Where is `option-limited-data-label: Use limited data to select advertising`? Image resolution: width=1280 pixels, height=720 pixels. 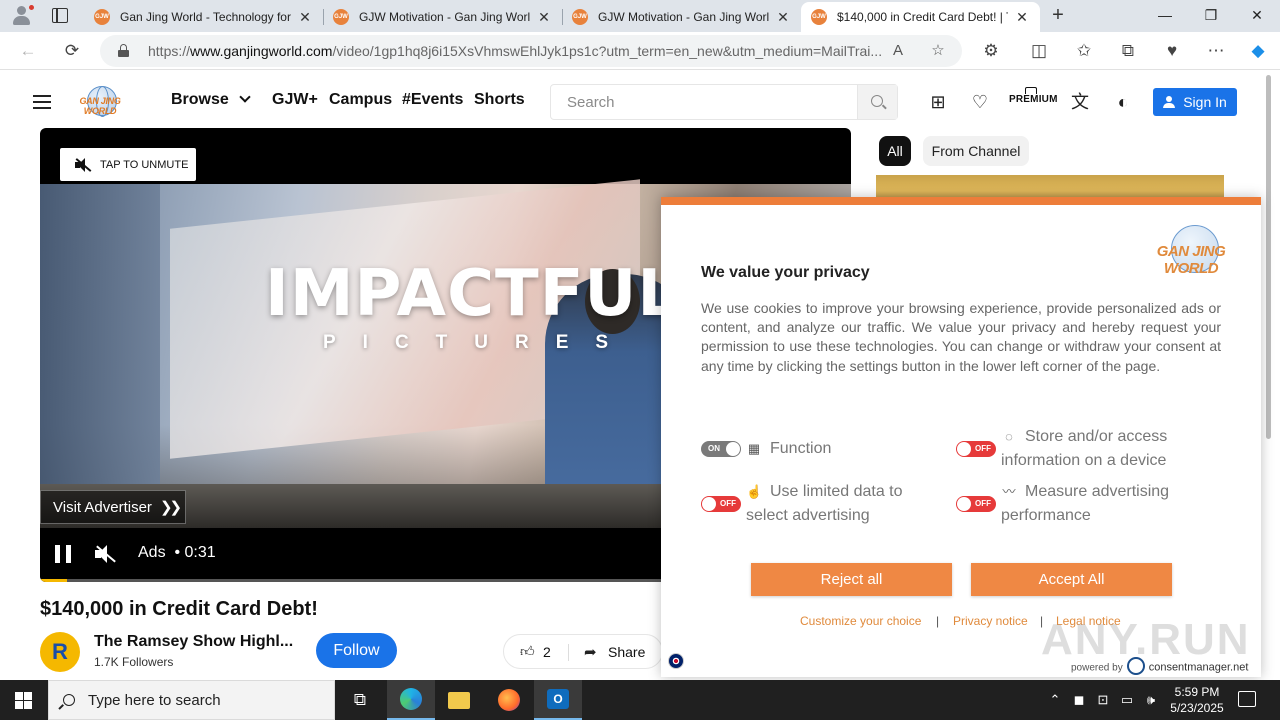
option-limited-data-label: Use limited data to select advertising is located at coordinates (824, 503).